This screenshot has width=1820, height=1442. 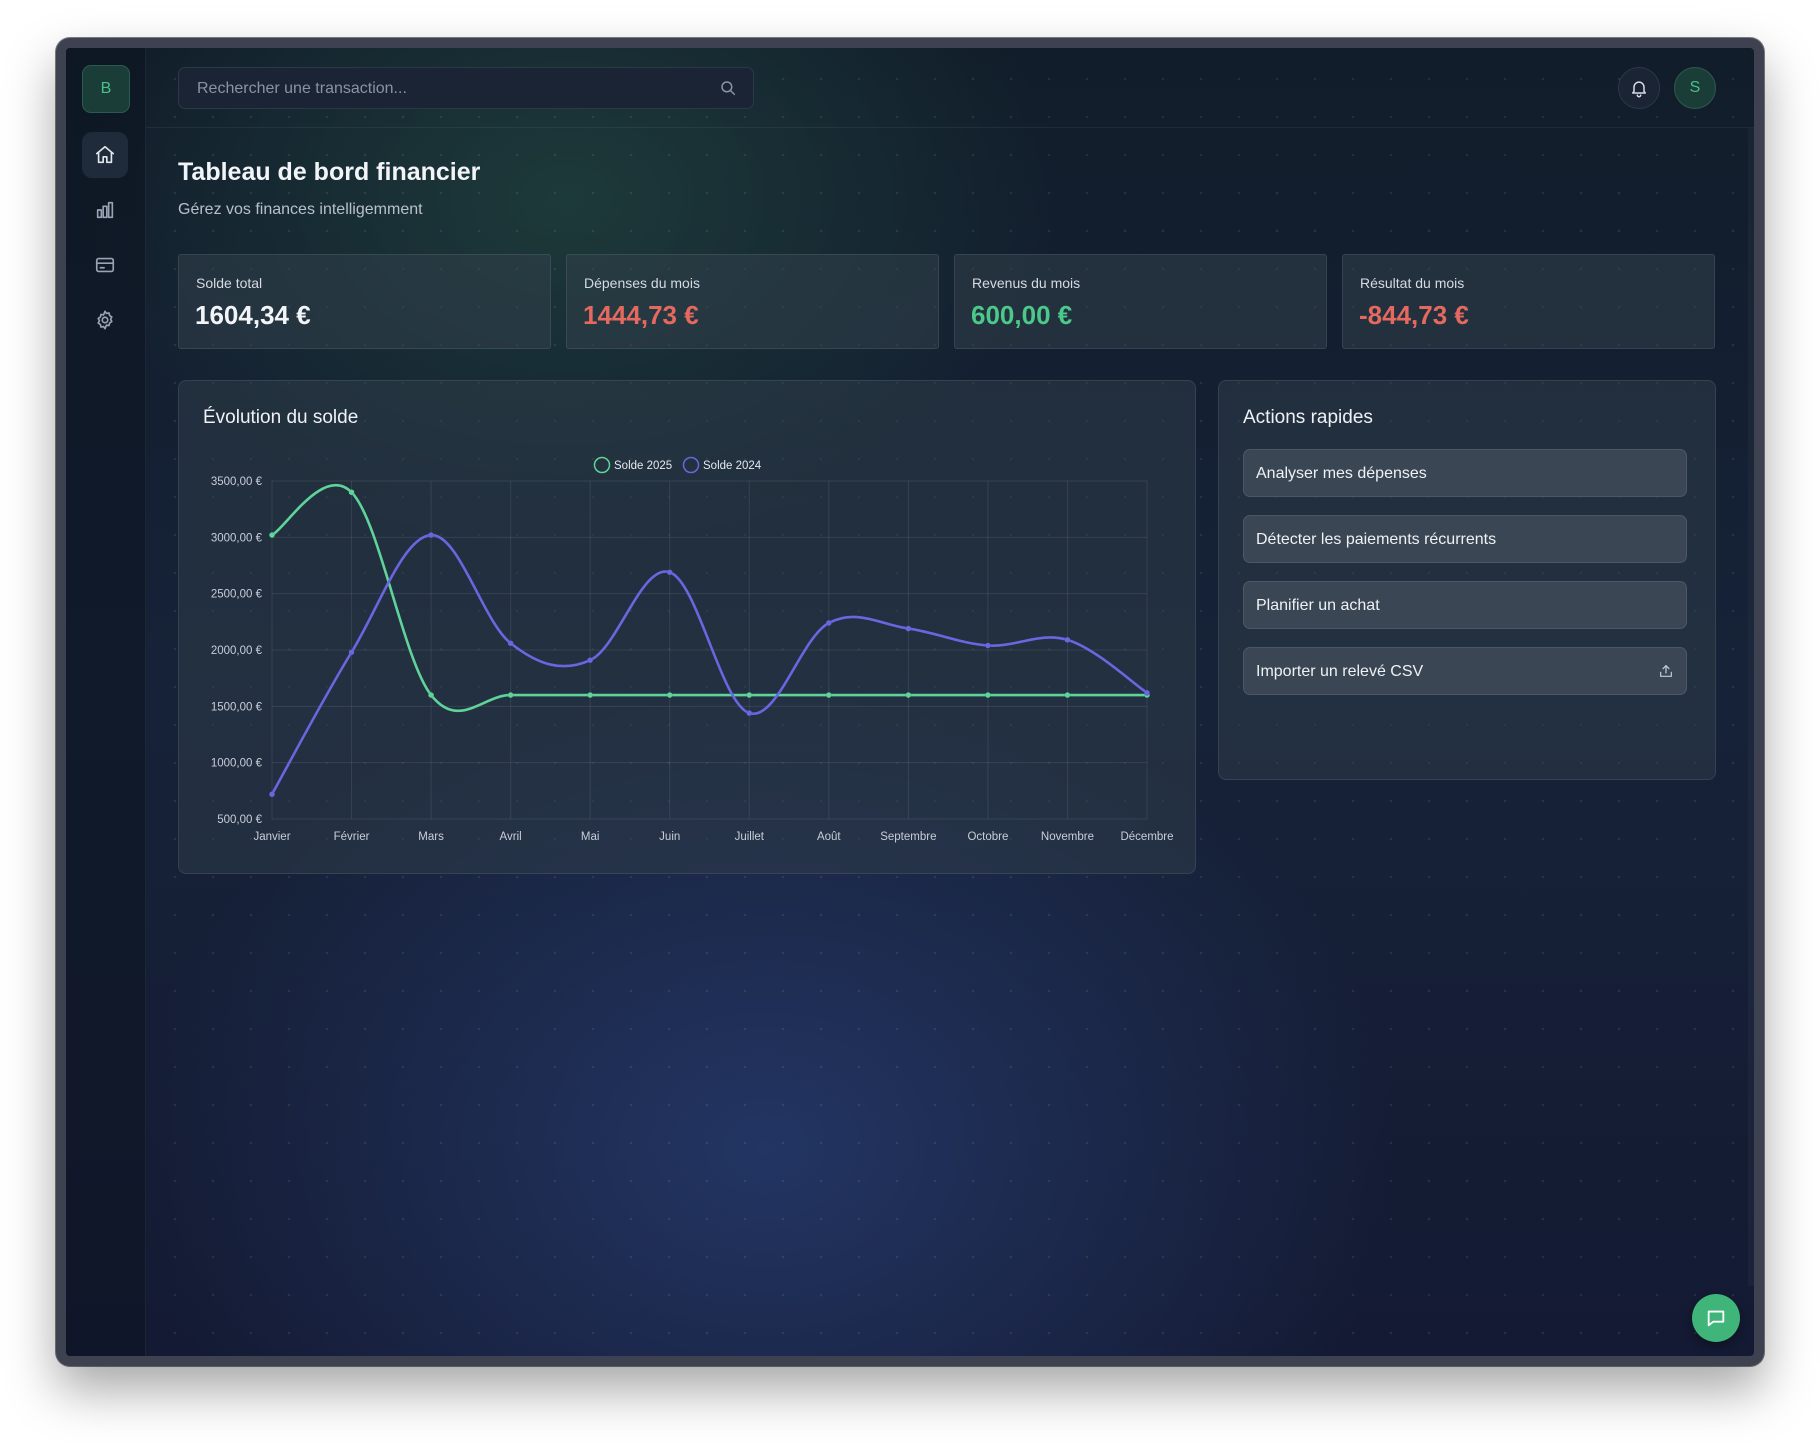 I want to click on y-tick-label: 1000,00 €, so click(x=237, y=764).